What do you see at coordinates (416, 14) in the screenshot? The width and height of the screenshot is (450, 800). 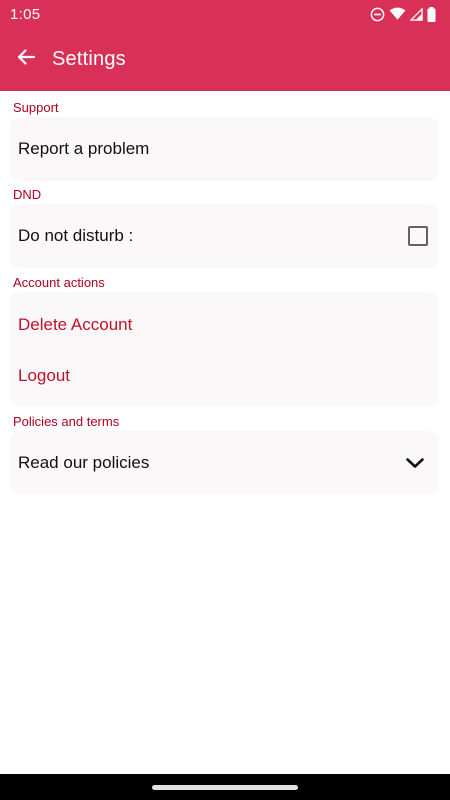 I see `signal-icon` at bounding box center [416, 14].